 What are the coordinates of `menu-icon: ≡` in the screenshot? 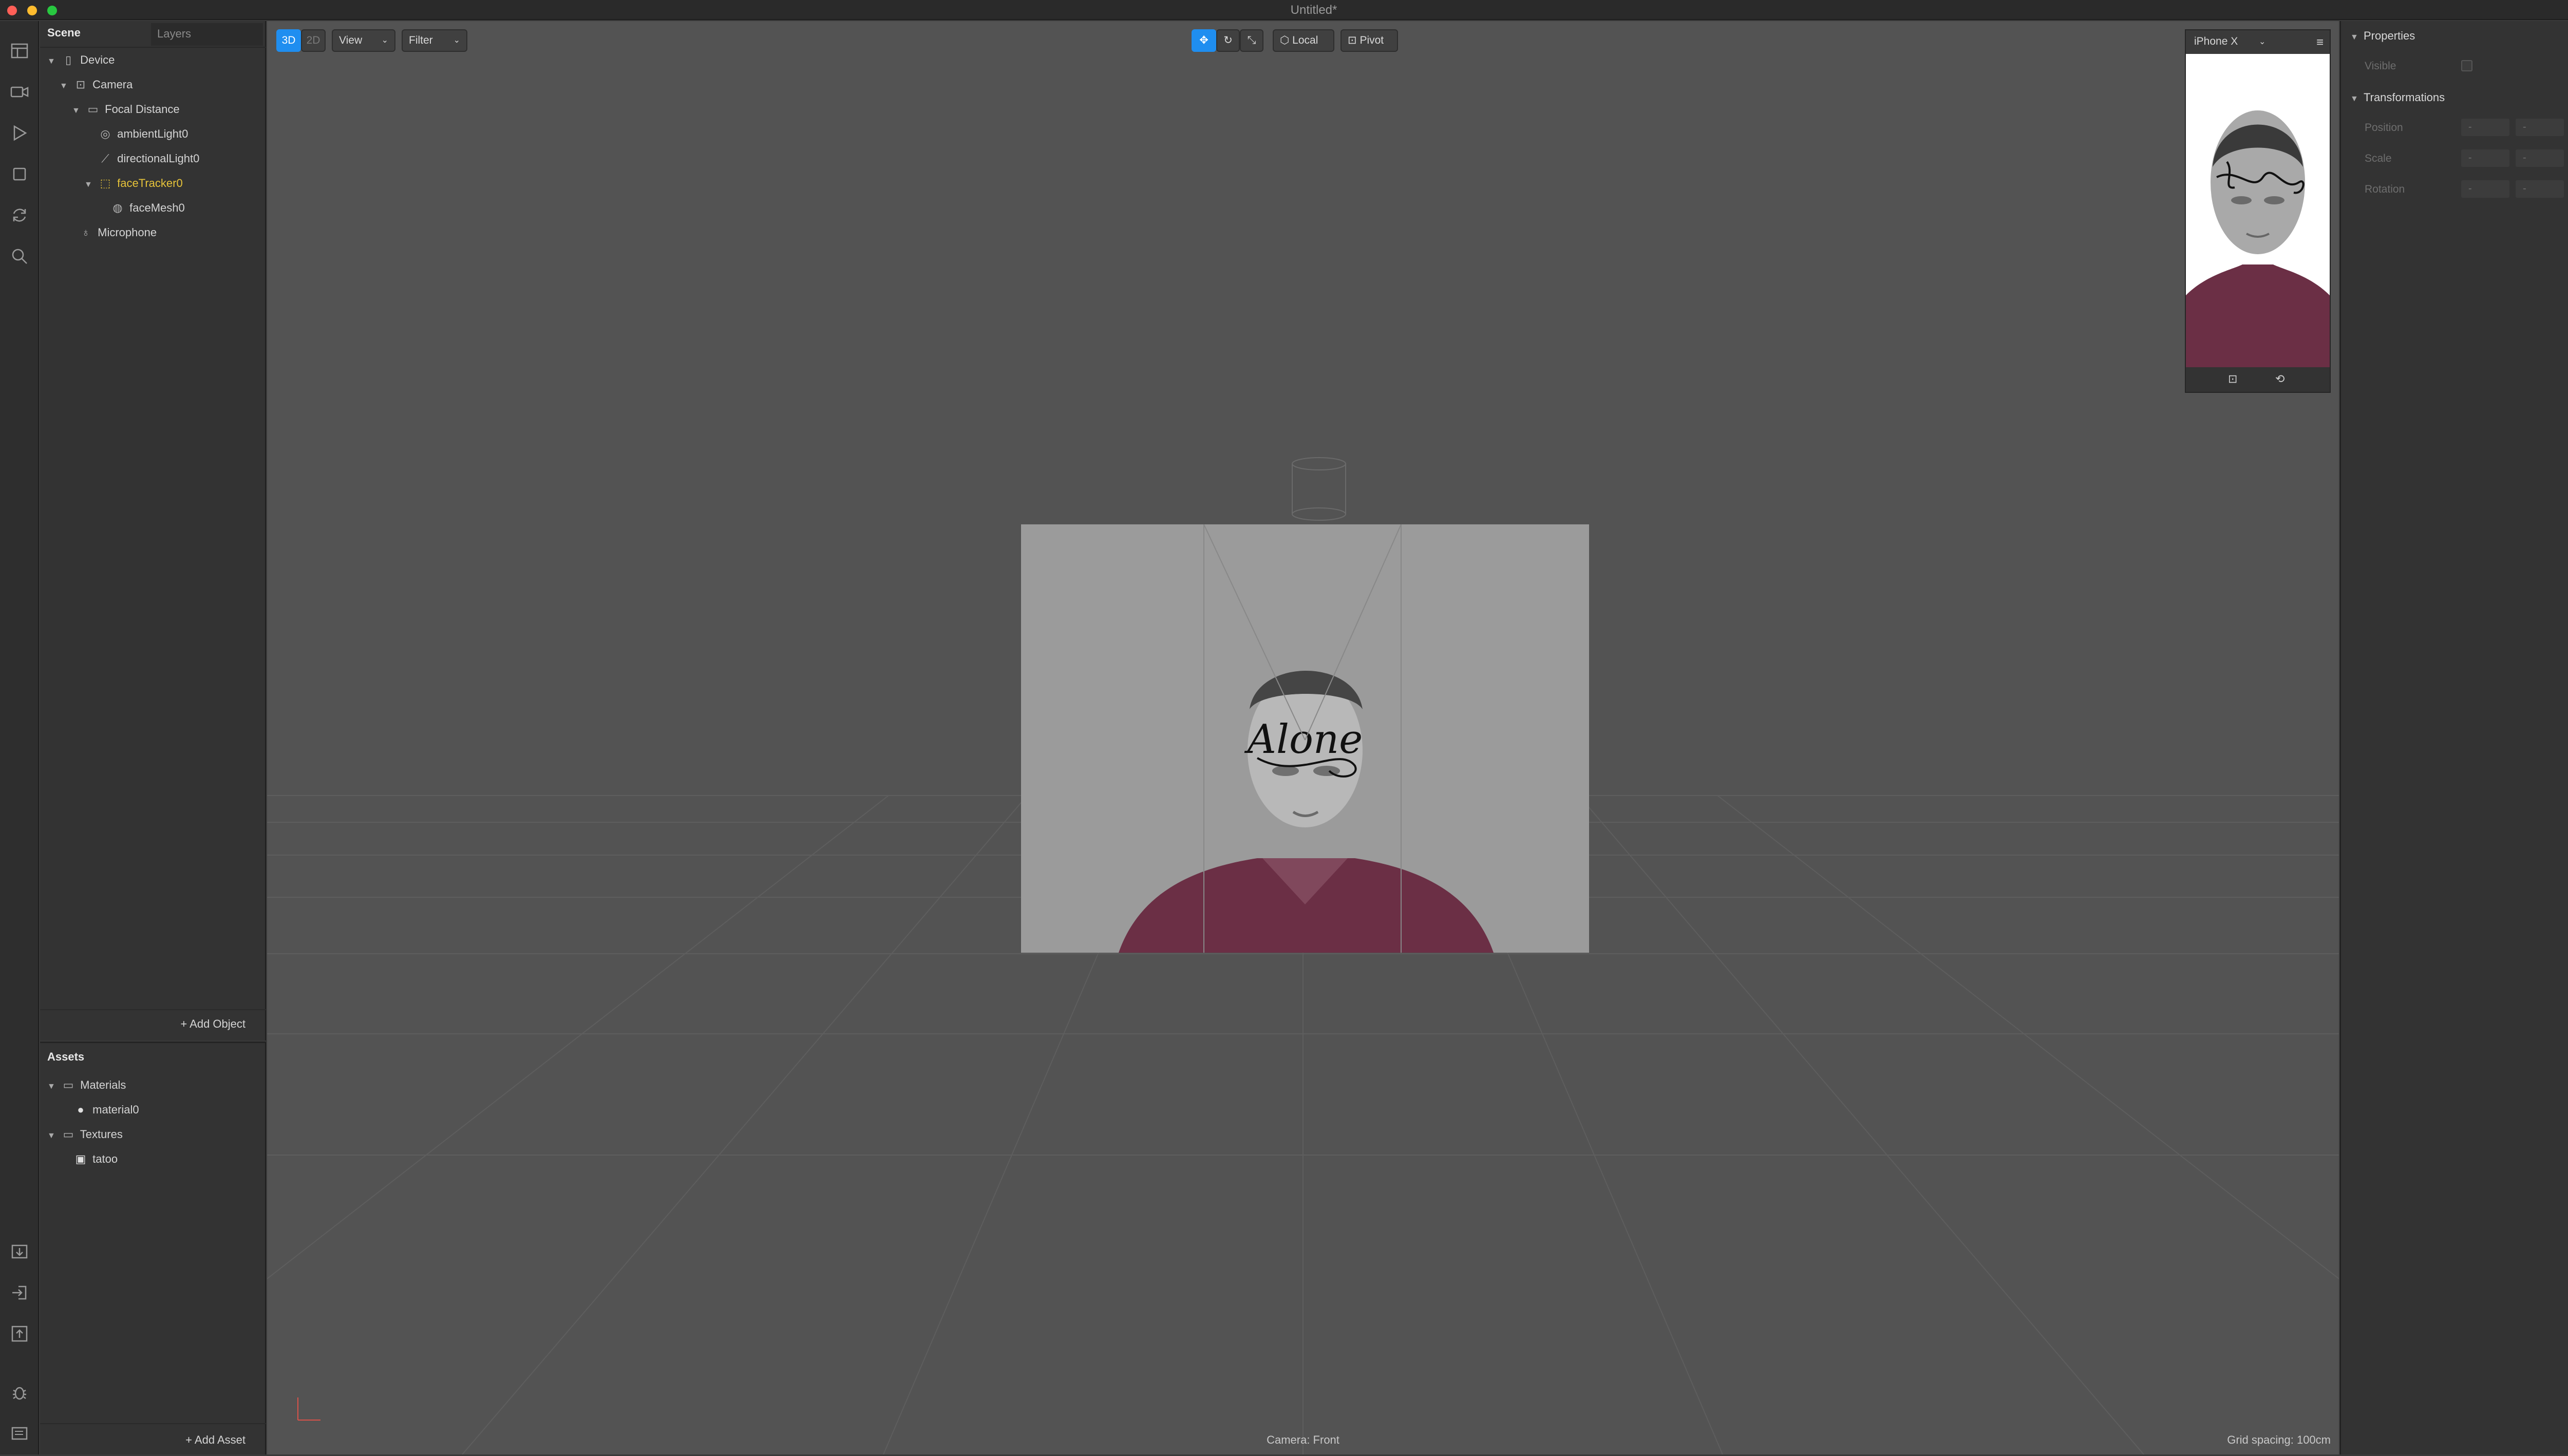 It's located at (2320, 42).